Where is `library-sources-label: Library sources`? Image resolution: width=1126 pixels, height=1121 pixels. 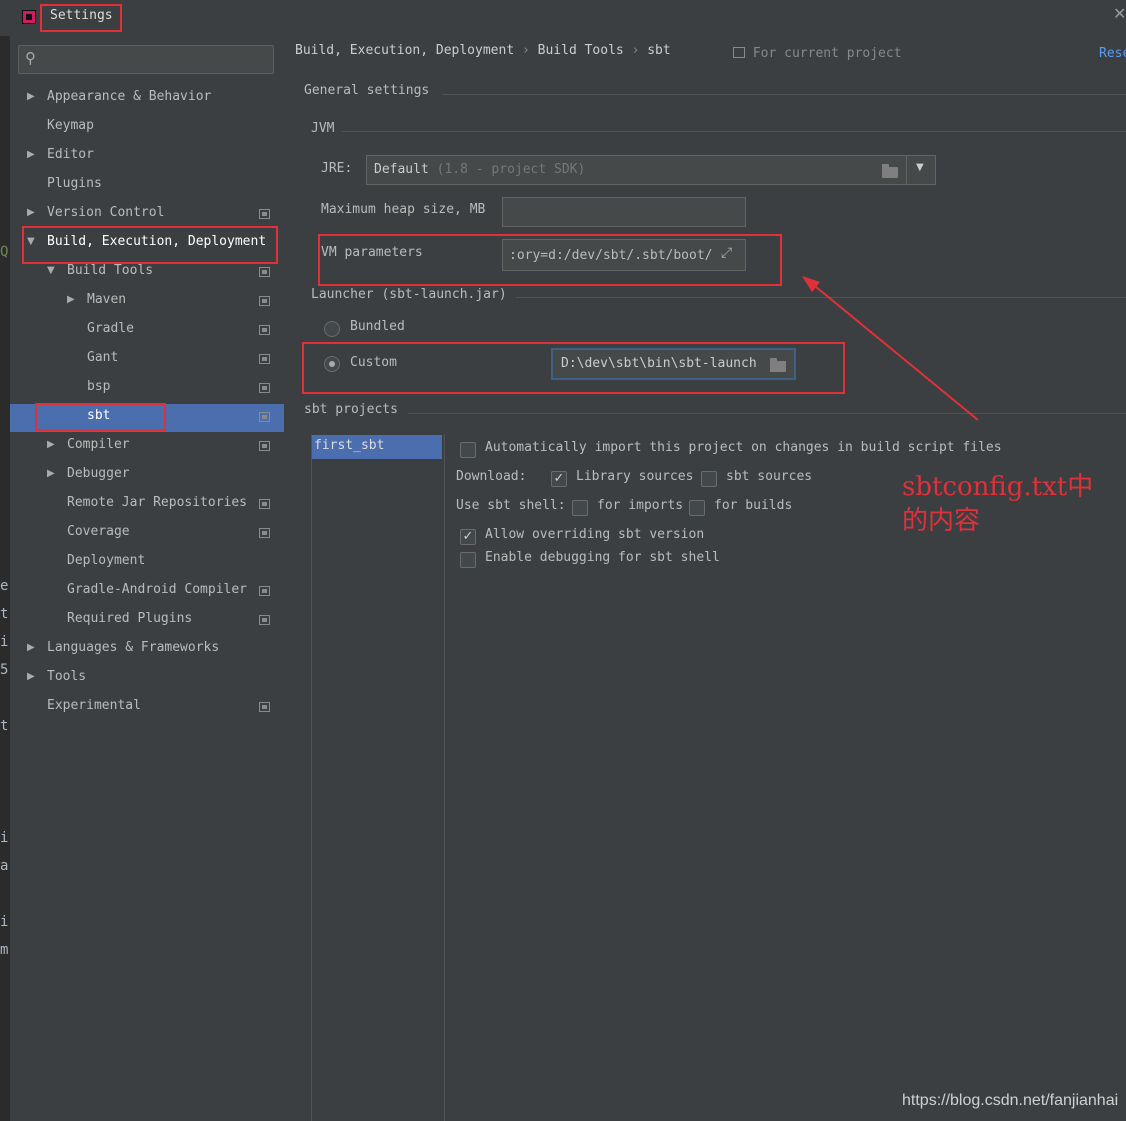
library-sources-label: Library sources is located at coordinates (634, 476).